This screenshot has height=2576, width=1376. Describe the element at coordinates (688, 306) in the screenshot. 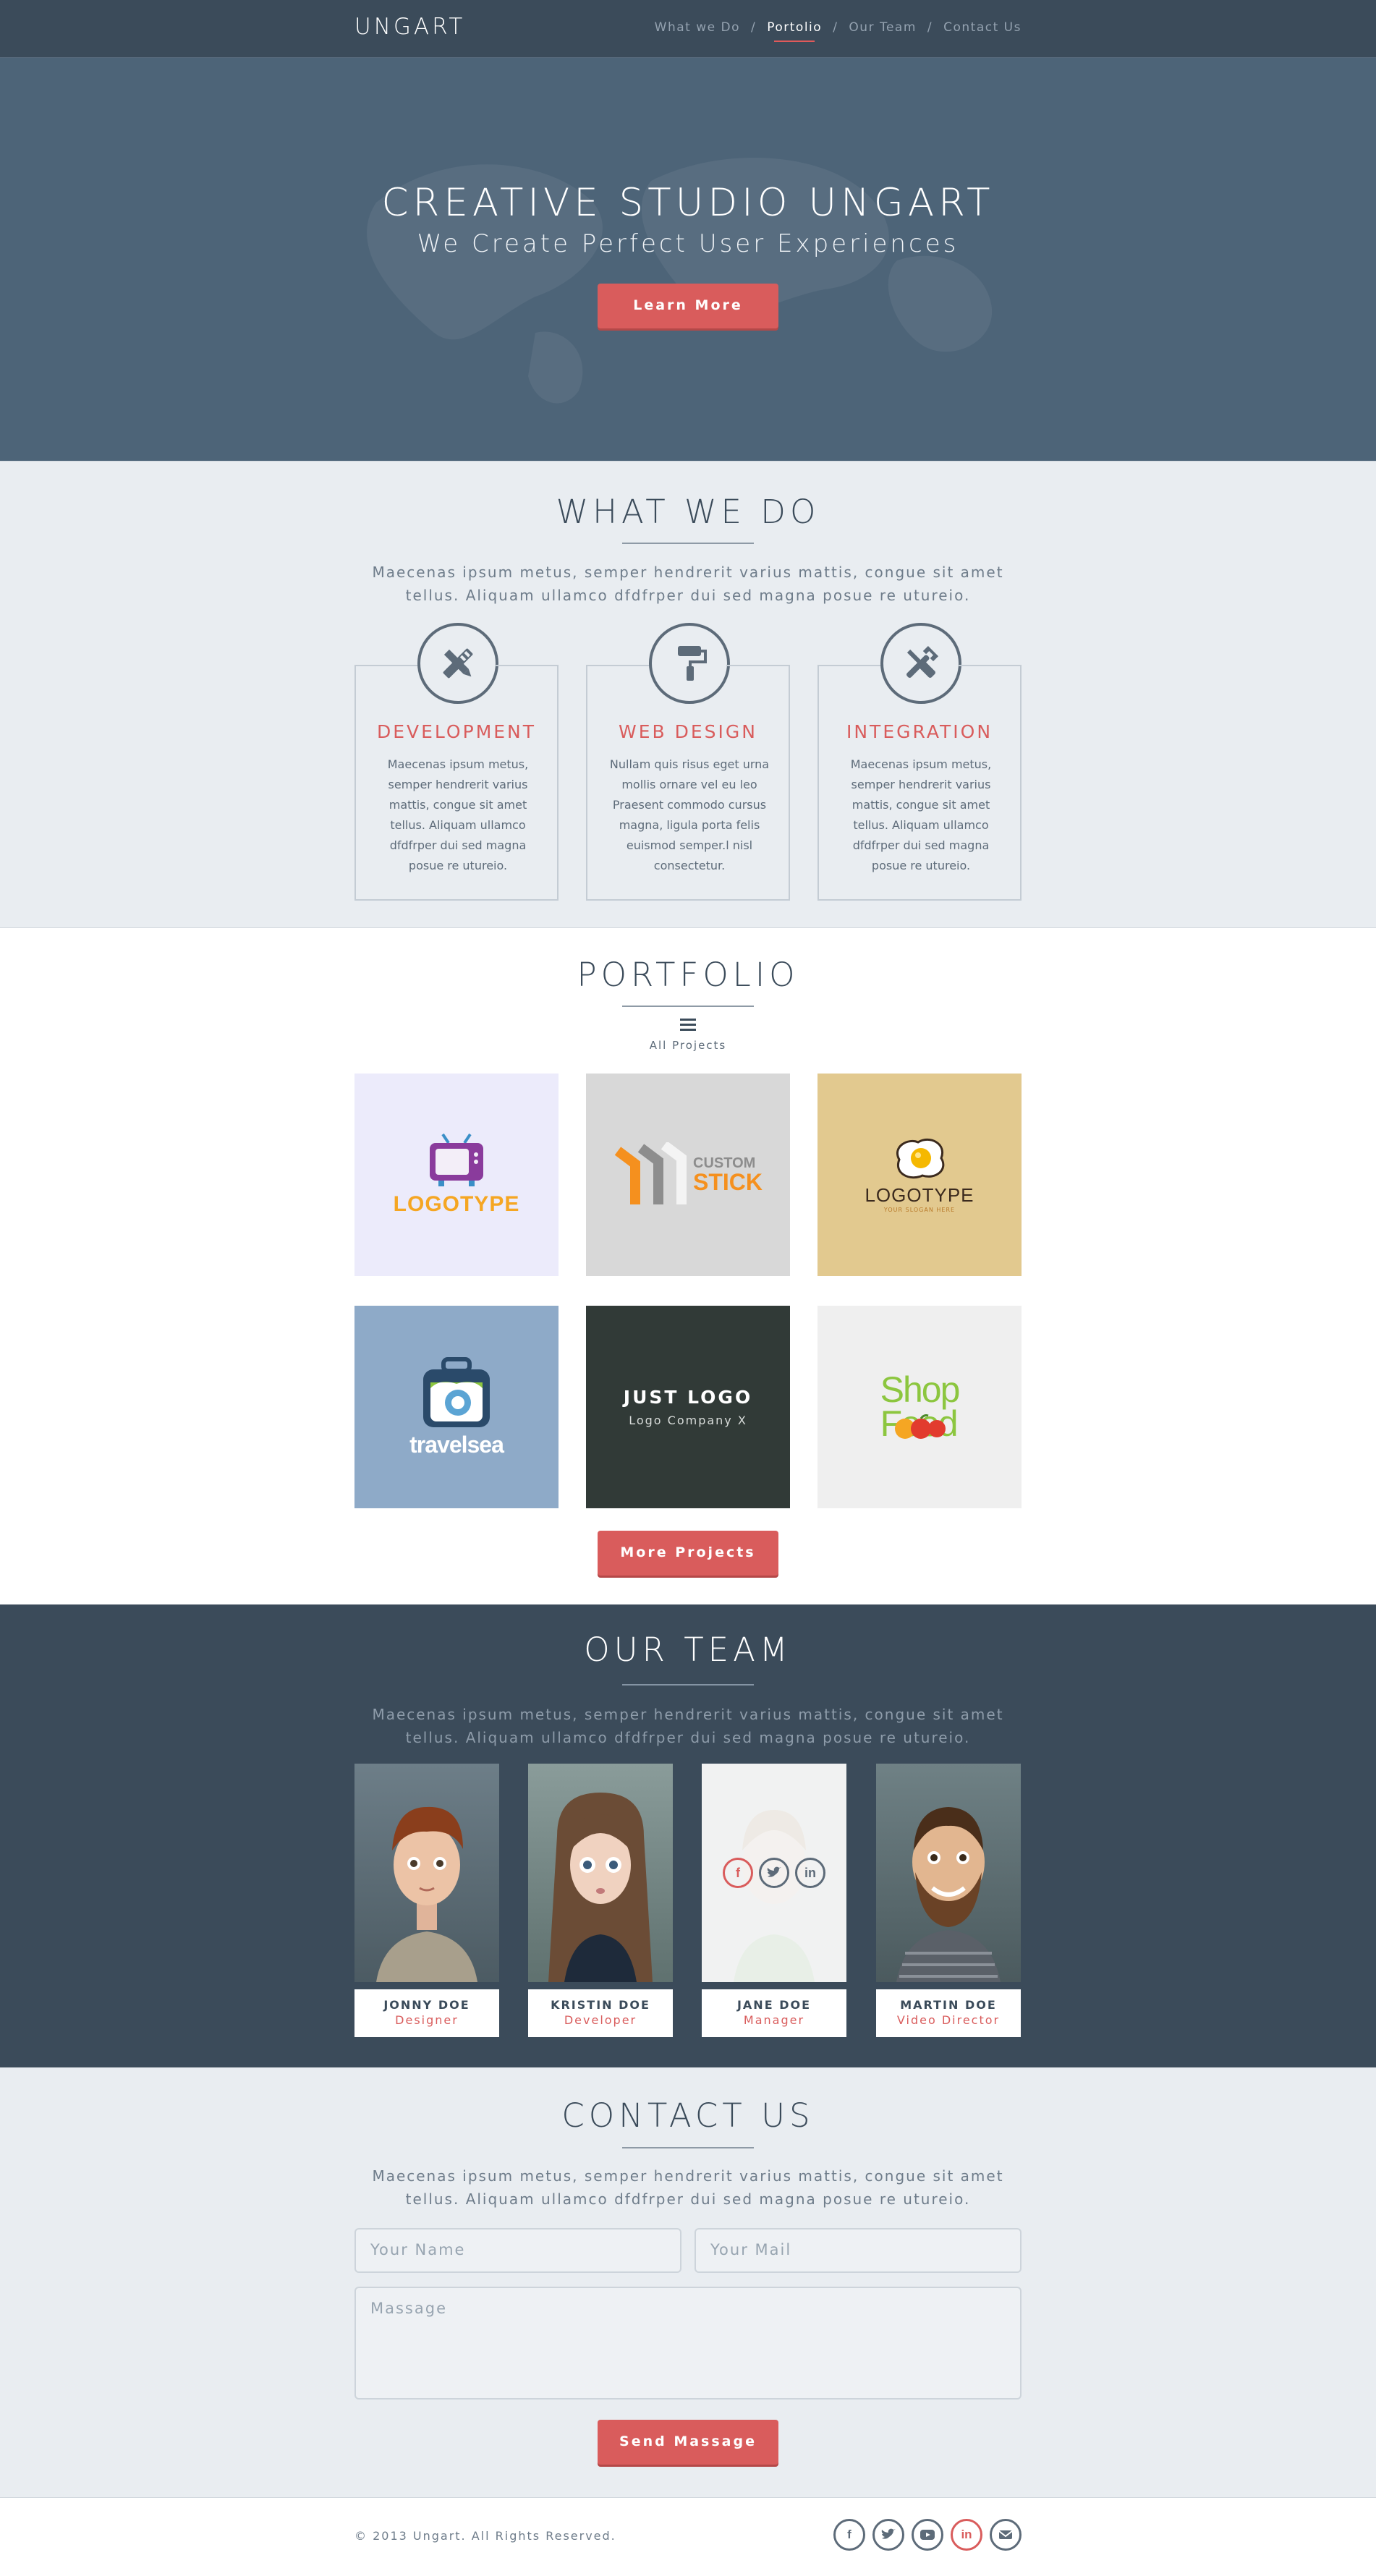

I see `learn-more-button: Learn More` at that location.